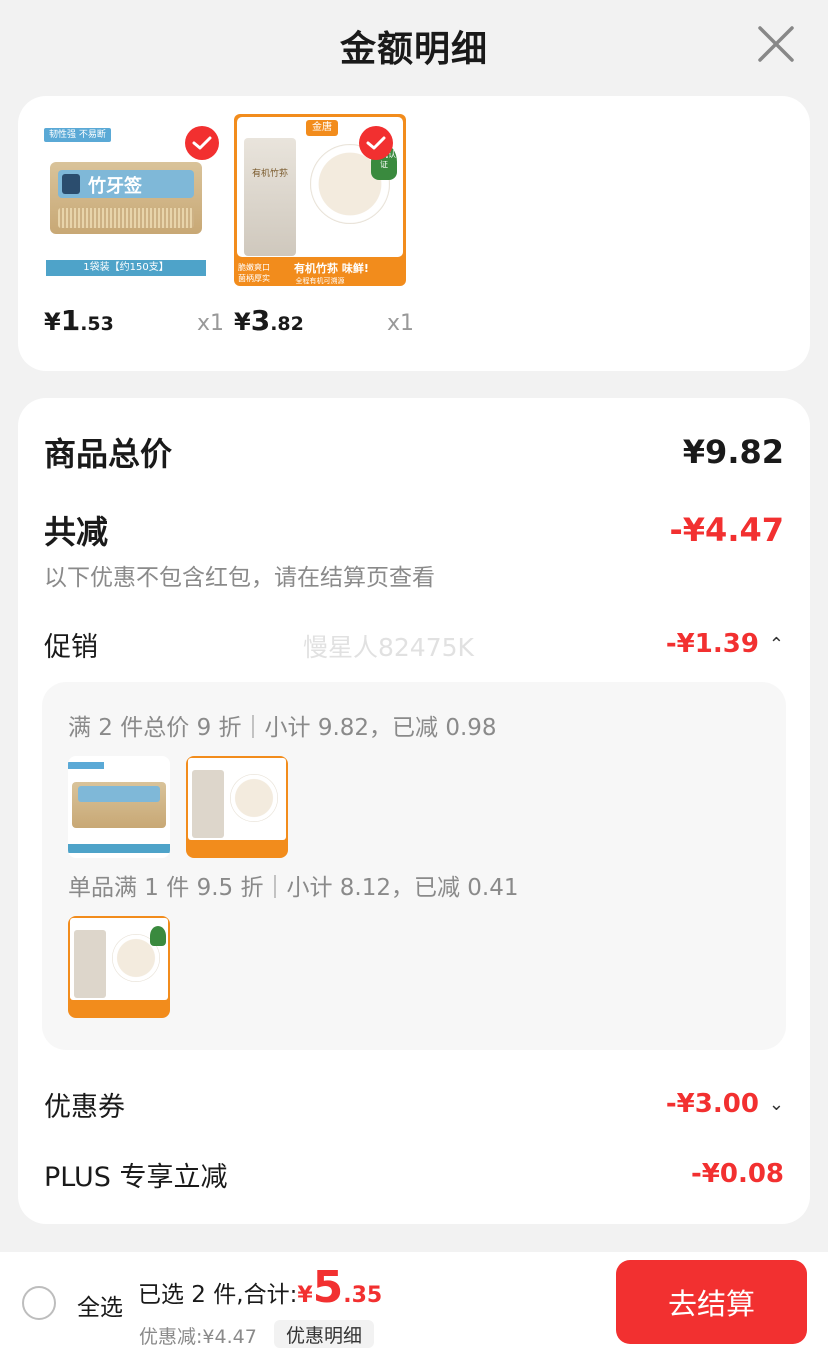  I want to click on promo-product-thumb-toothpicks, so click(119, 807).